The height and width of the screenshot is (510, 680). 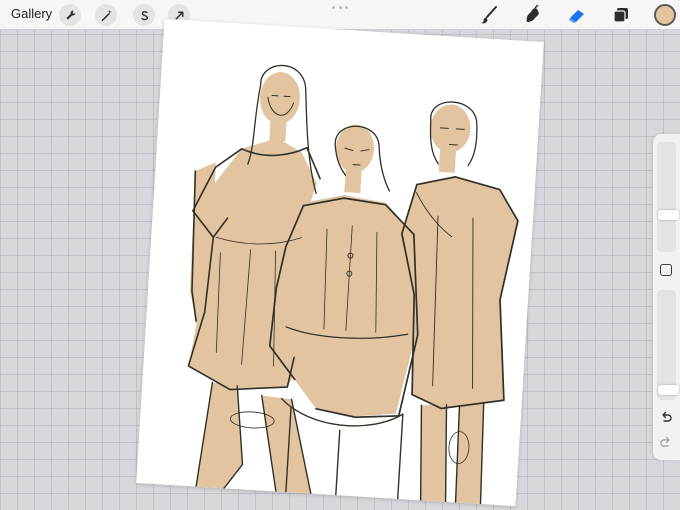 What do you see at coordinates (340, 15) in the screenshot?
I see `top-toolbar: Gallery` at bounding box center [340, 15].